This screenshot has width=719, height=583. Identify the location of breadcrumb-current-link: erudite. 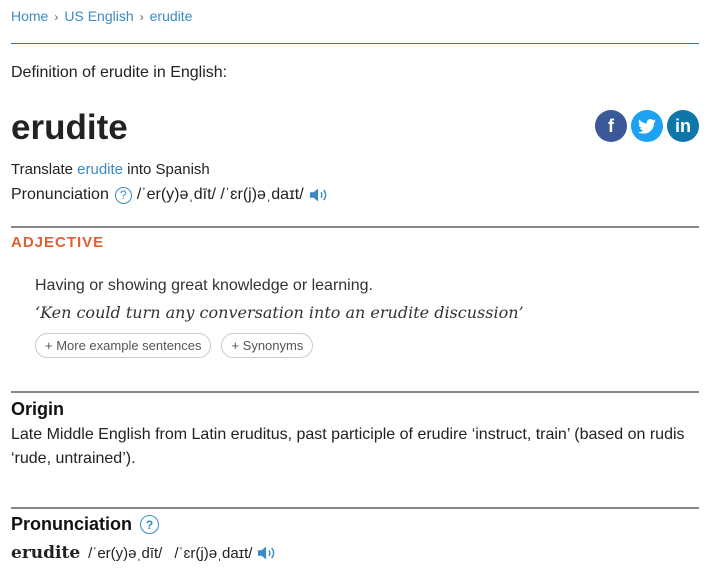
(171, 16).